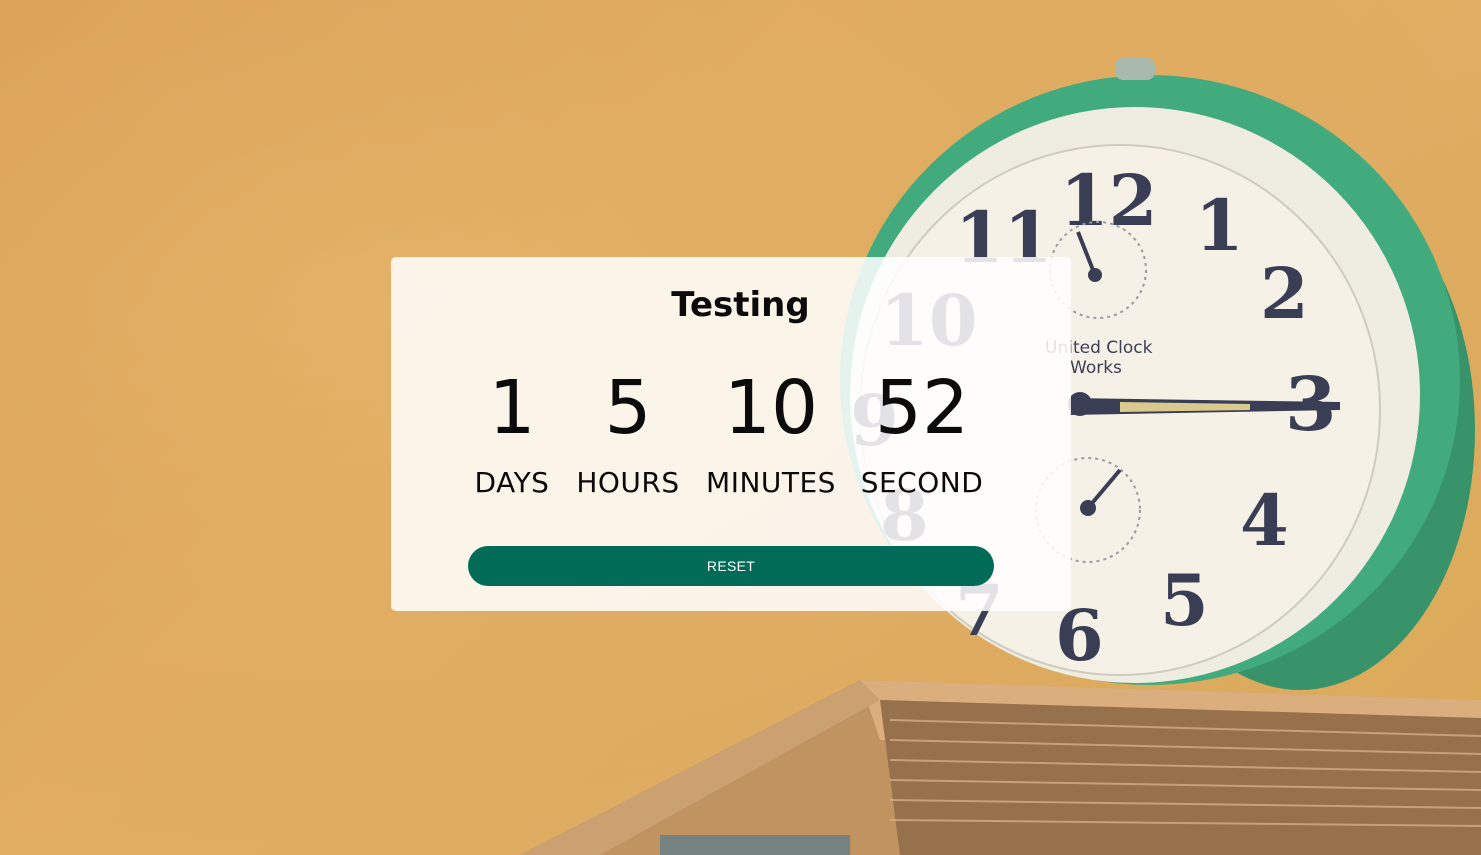  I want to click on countdown-title: Testing, so click(740, 305).